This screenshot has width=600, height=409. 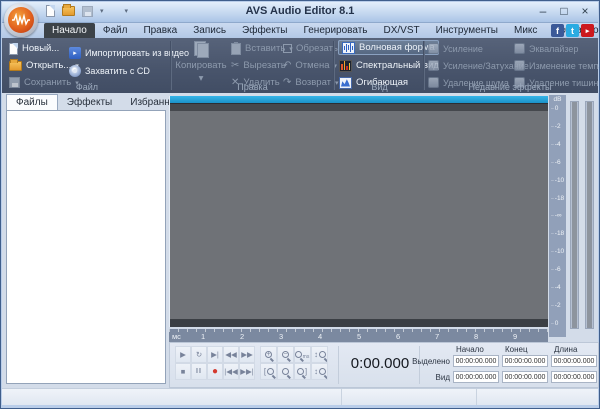 I want to click on vertical-zoom-out-button: ↕, so click(x=319, y=371).